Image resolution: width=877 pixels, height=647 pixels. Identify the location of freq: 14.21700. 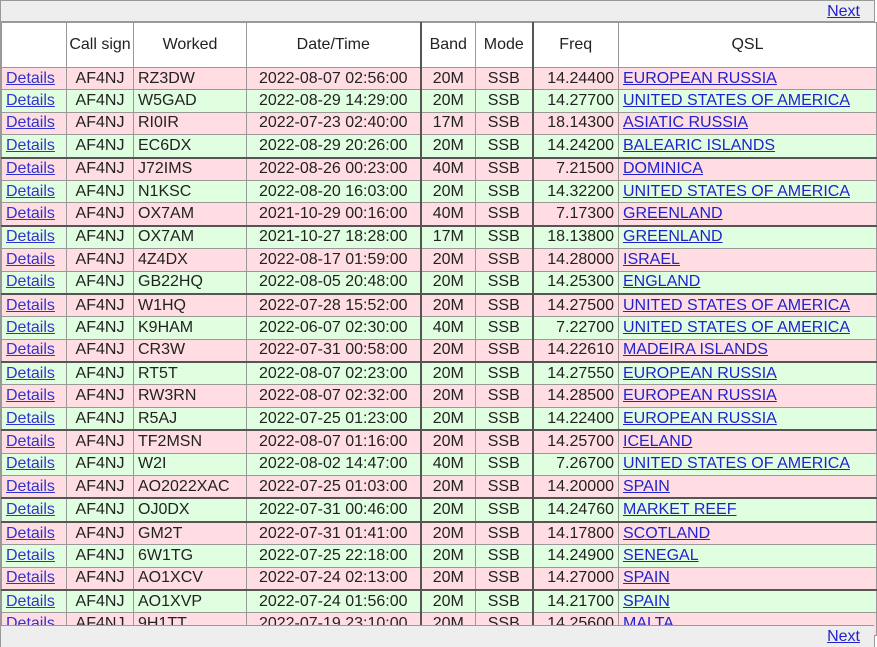
(580, 601).